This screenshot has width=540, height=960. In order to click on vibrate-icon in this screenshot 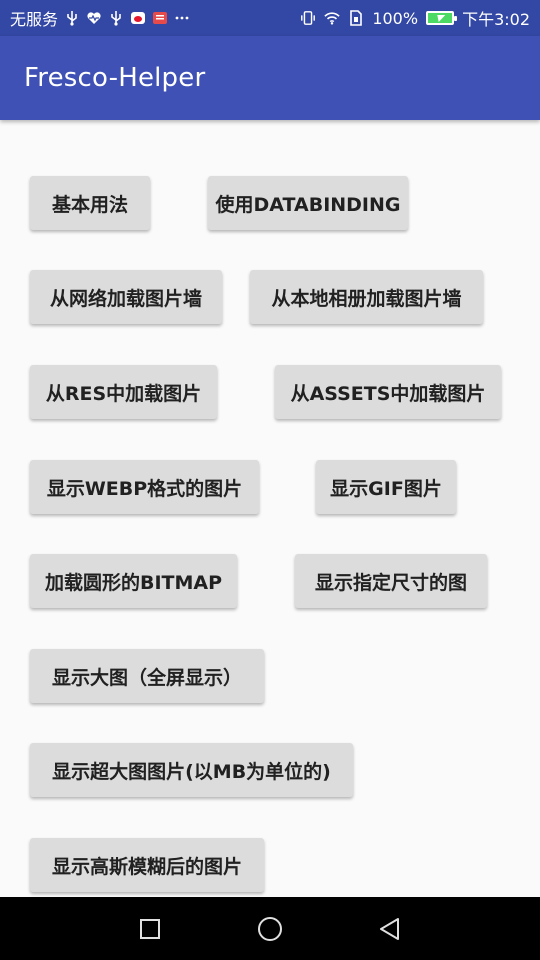, I will do `click(308, 18)`.